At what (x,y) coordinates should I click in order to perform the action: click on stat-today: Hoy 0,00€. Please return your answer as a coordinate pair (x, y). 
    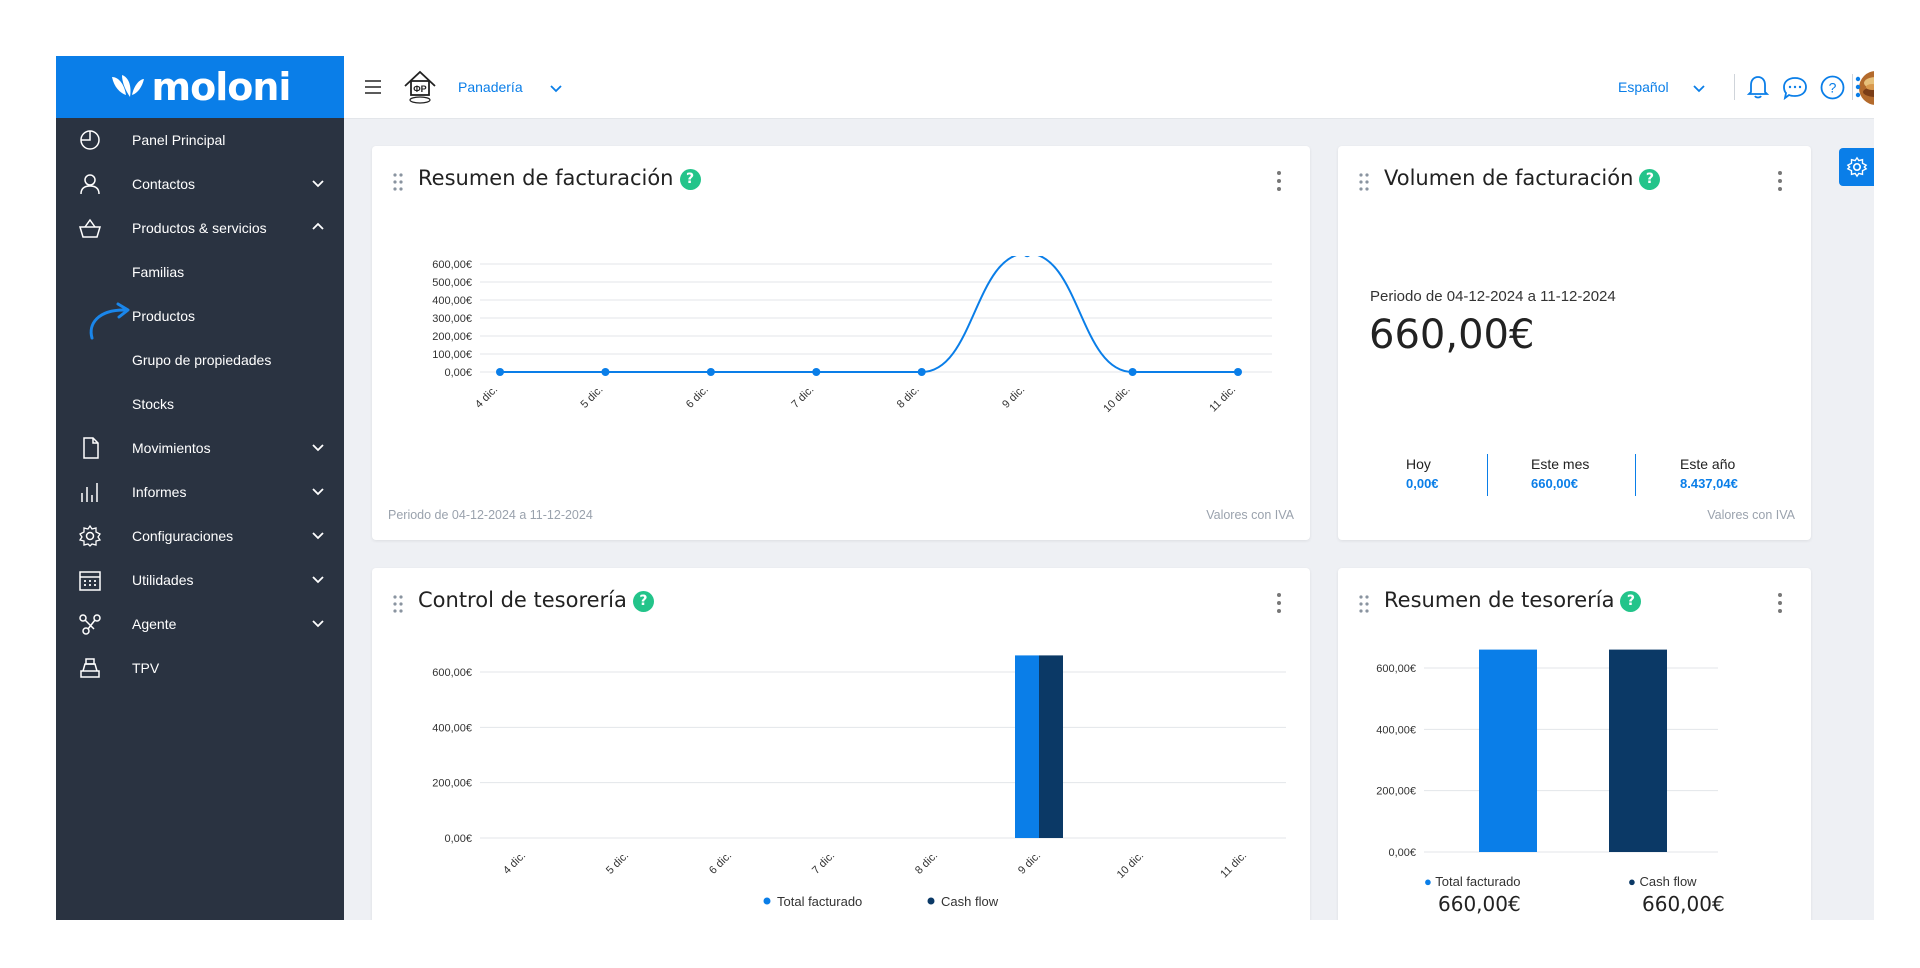
    Looking at the image, I should click on (1422, 473).